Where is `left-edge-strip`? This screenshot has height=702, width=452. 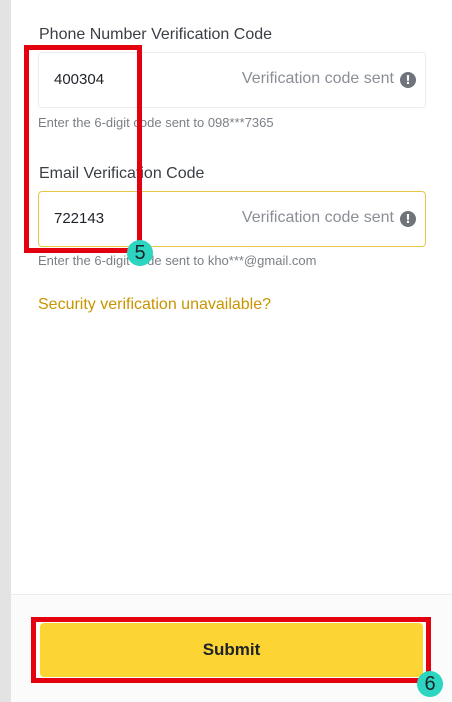 left-edge-strip is located at coordinates (5, 351).